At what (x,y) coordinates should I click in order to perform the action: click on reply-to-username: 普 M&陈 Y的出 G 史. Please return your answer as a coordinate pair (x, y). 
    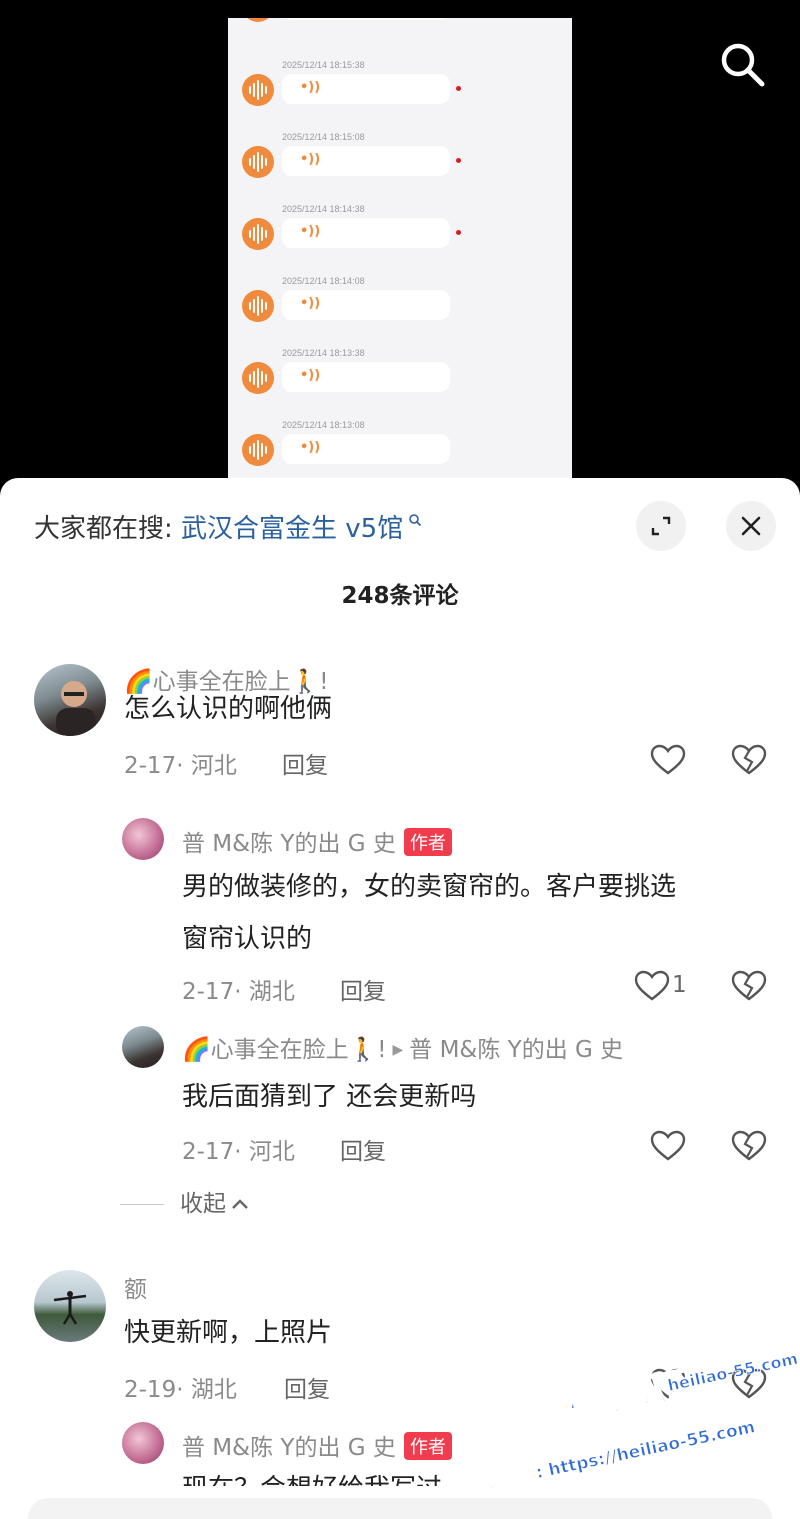
    Looking at the image, I should click on (516, 1050).